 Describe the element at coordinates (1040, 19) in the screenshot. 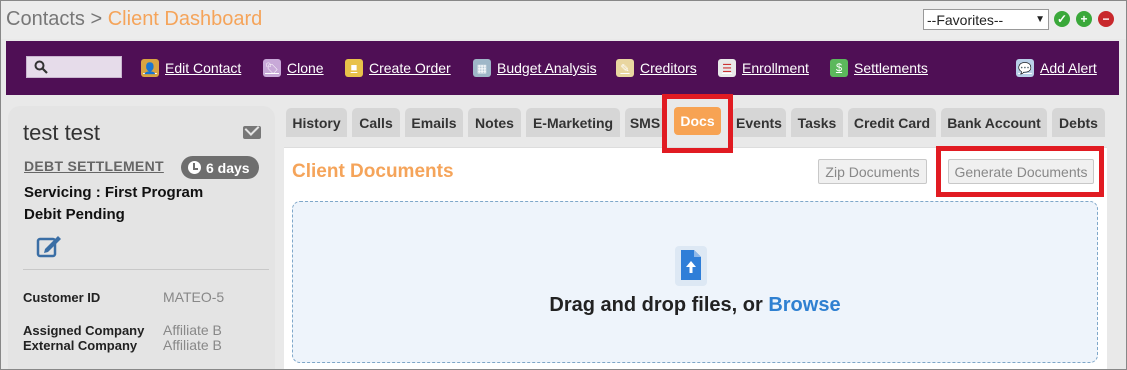

I see `chevron-down-icon: ▼` at that location.